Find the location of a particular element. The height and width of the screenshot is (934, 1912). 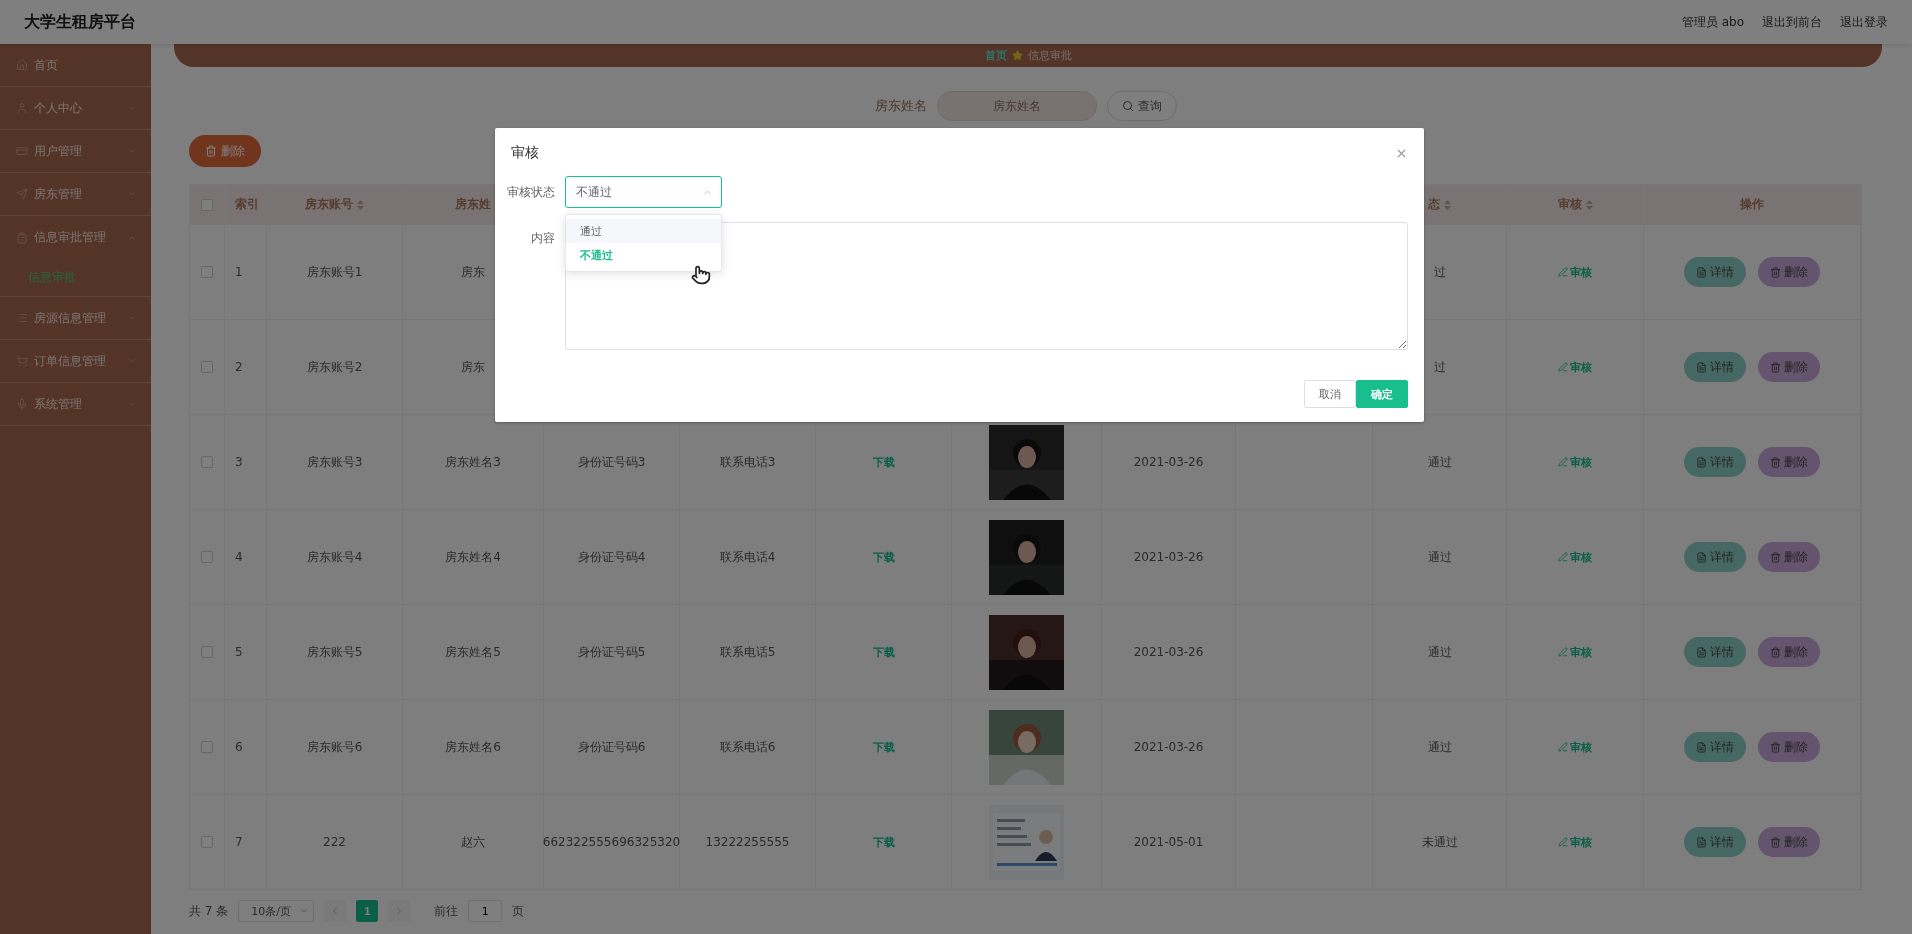

breadcrumb-item: 首页 is located at coordinates (995, 55).